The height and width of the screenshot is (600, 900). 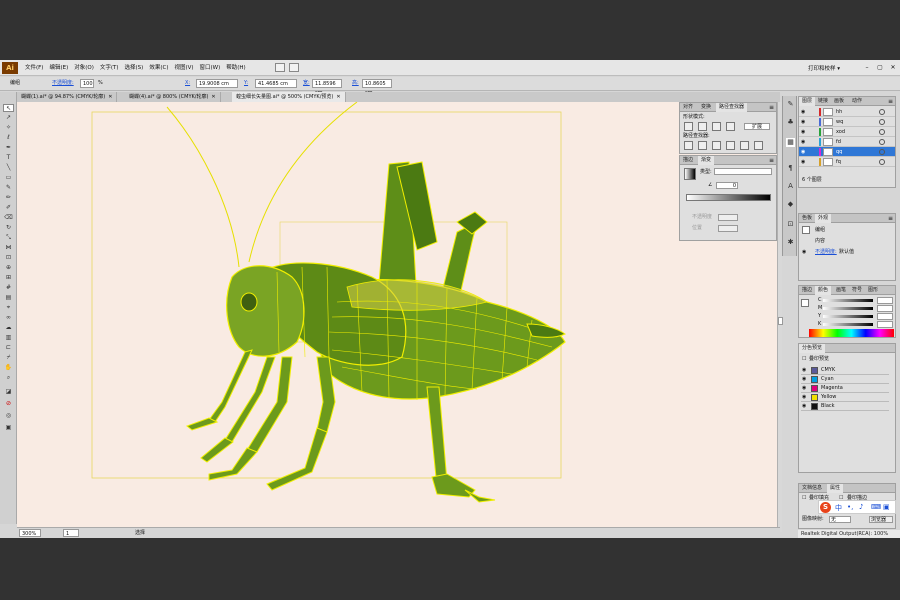 I want to click on pen-tool-icon: ✒, so click(x=8, y=148).